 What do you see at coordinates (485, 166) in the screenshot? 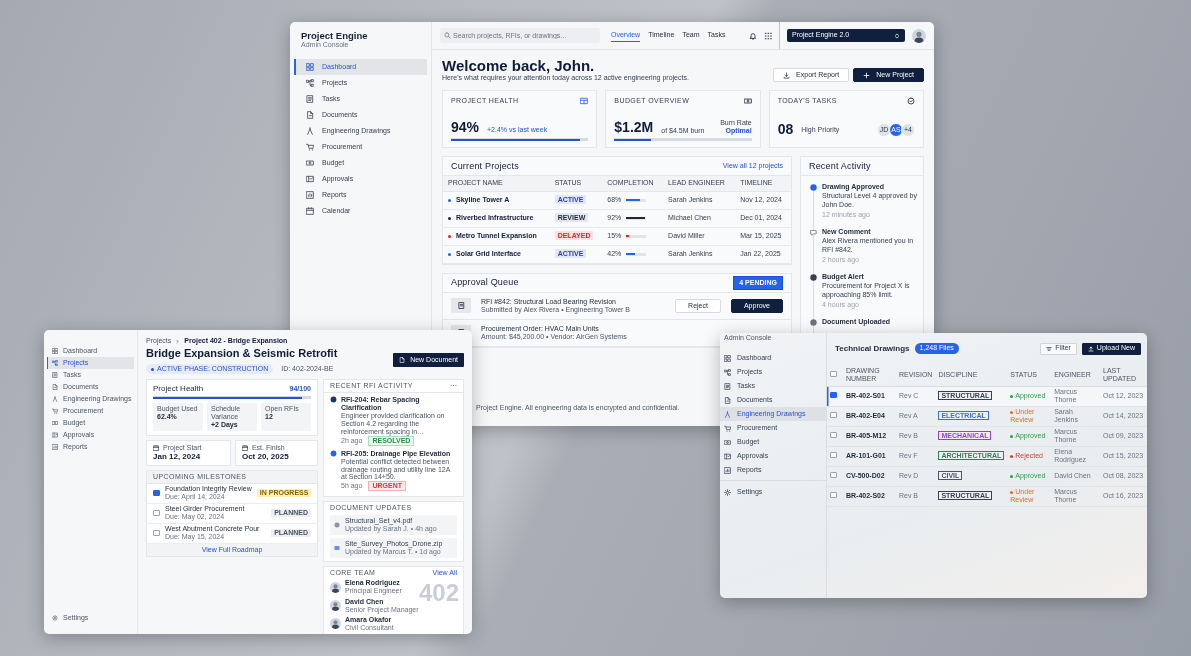
I see `card-title: Current Projects` at bounding box center [485, 166].